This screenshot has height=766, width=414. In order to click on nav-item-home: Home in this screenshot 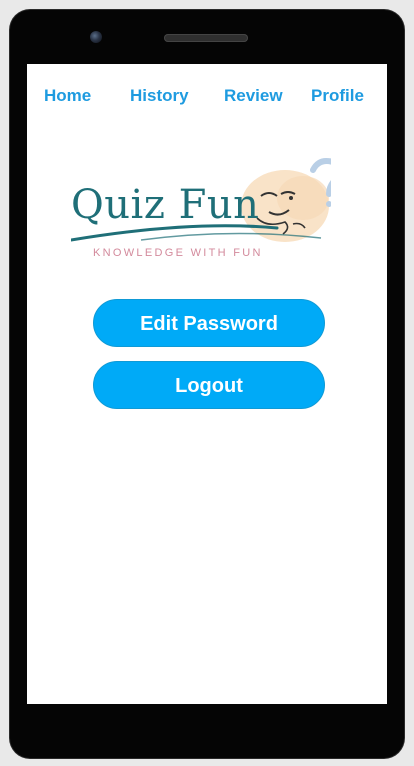, I will do `click(67, 96)`.